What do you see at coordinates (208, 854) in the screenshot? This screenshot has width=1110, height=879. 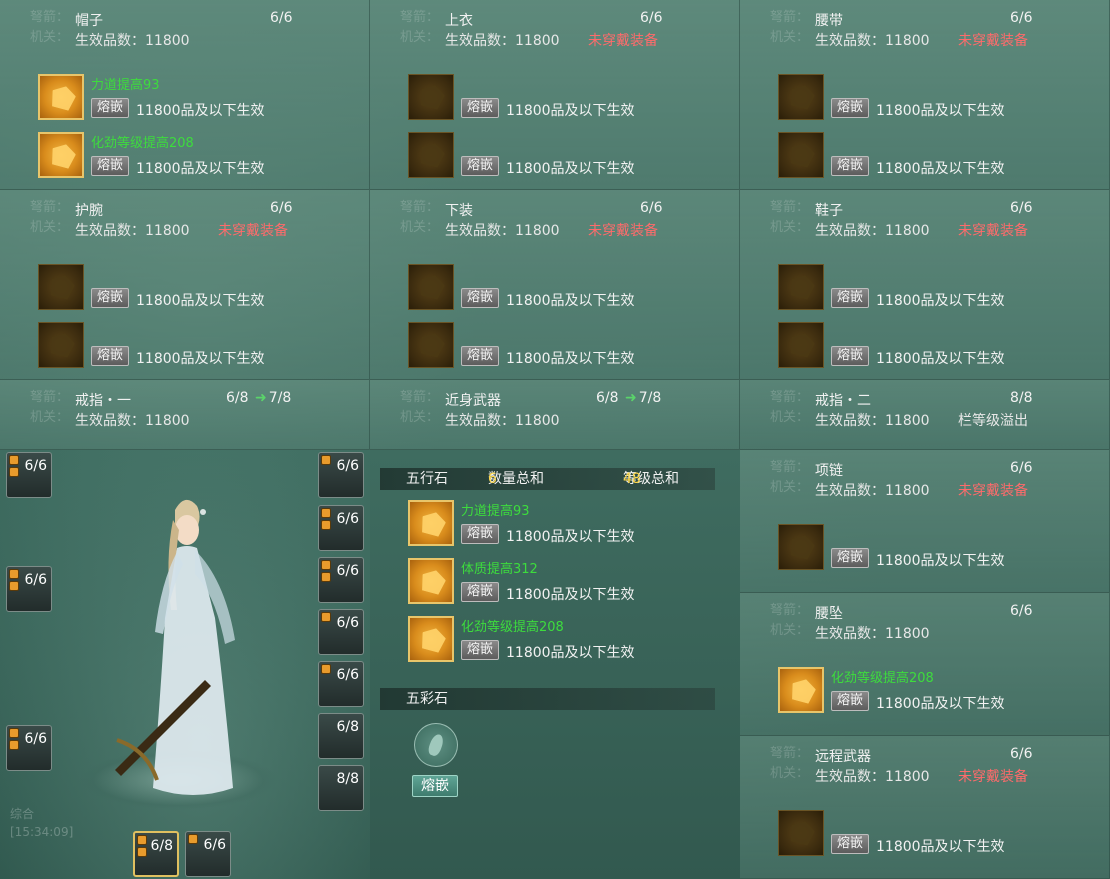 I see `equip-slot-bottom-ranged: 6/6` at bounding box center [208, 854].